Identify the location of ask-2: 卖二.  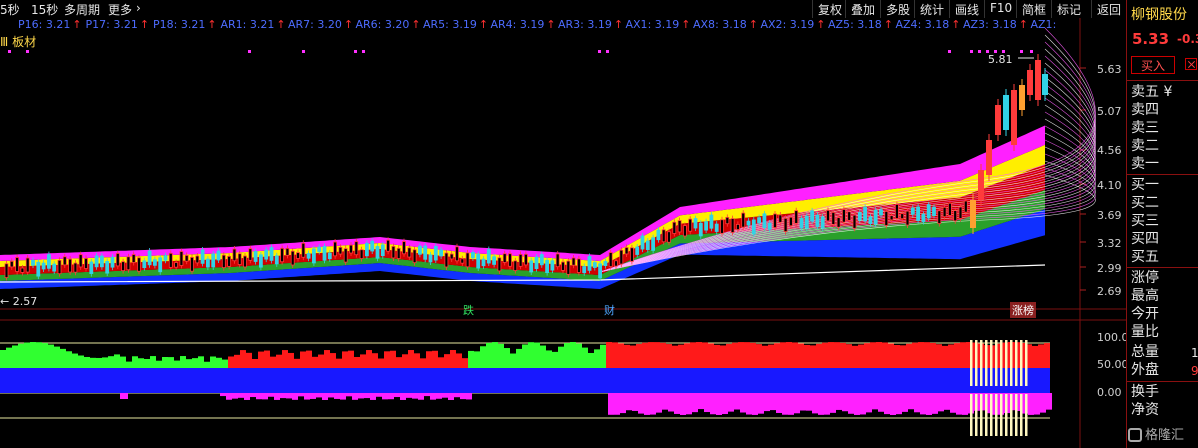
(1145, 146).